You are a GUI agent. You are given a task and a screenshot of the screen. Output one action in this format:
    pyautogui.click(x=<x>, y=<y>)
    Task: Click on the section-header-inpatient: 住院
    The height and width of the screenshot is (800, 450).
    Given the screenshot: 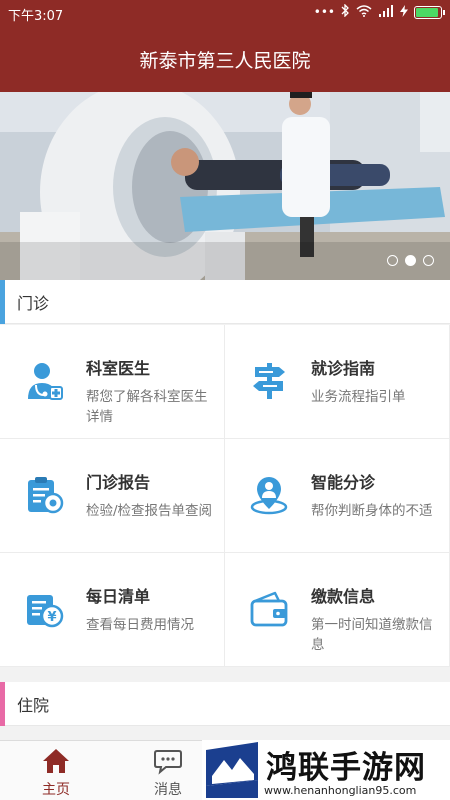 What is the action you would take?
    pyautogui.click(x=225, y=703)
    